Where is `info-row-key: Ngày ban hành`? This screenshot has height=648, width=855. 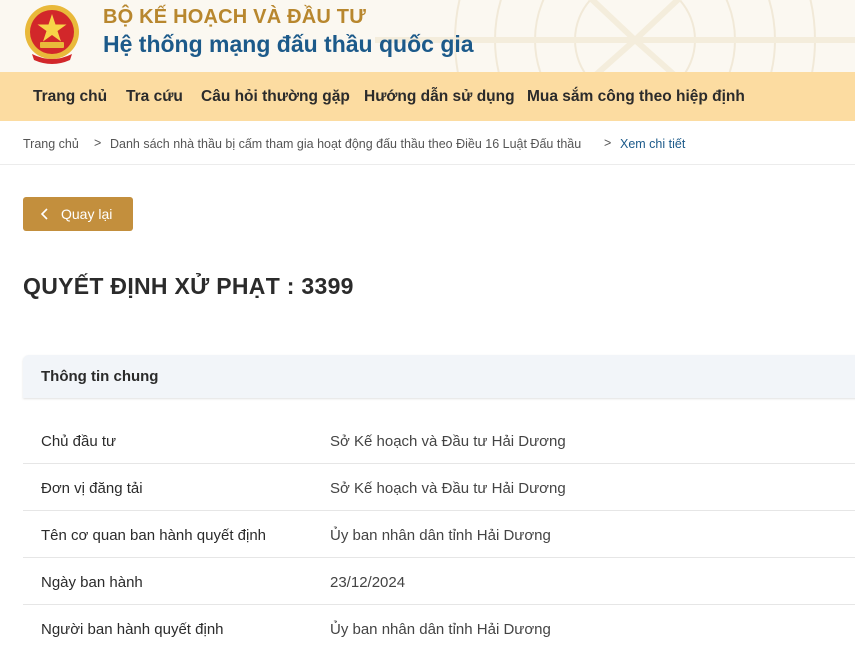 info-row-key: Ngày ban hành is located at coordinates (92, 582).